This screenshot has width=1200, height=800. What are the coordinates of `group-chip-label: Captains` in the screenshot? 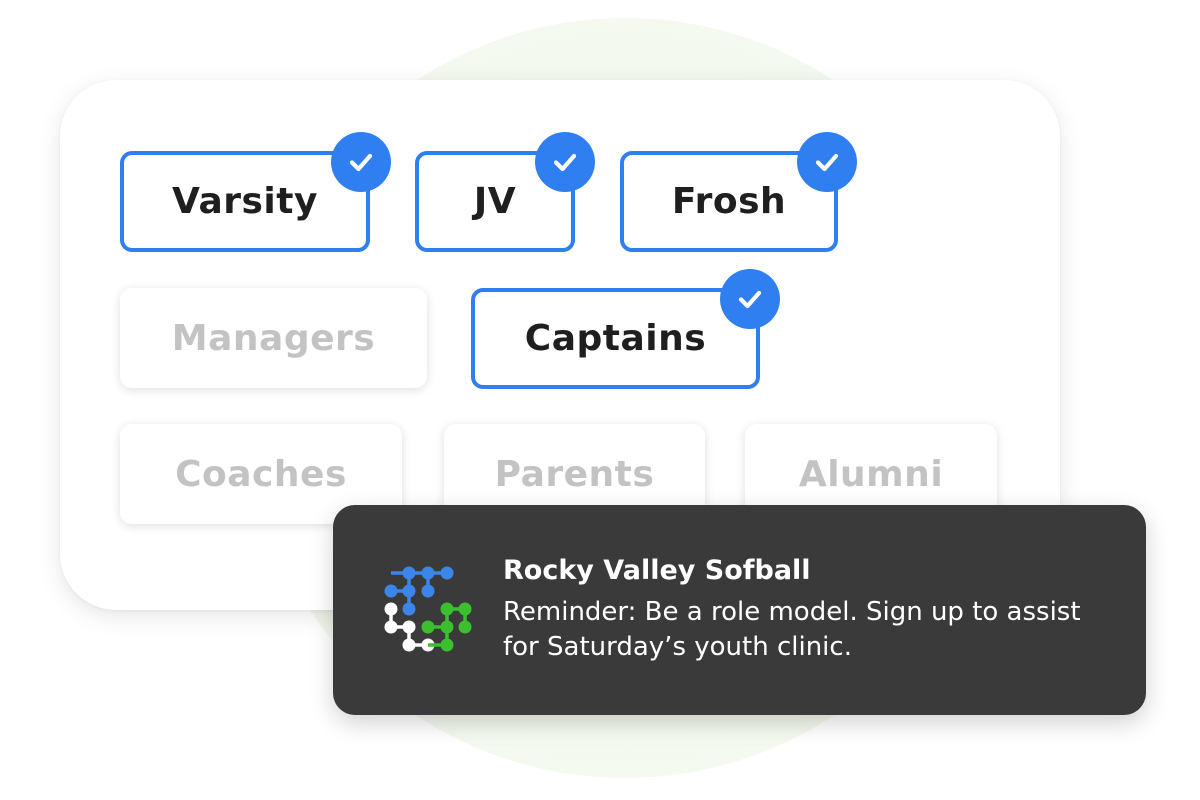 It's located at (615, 338).